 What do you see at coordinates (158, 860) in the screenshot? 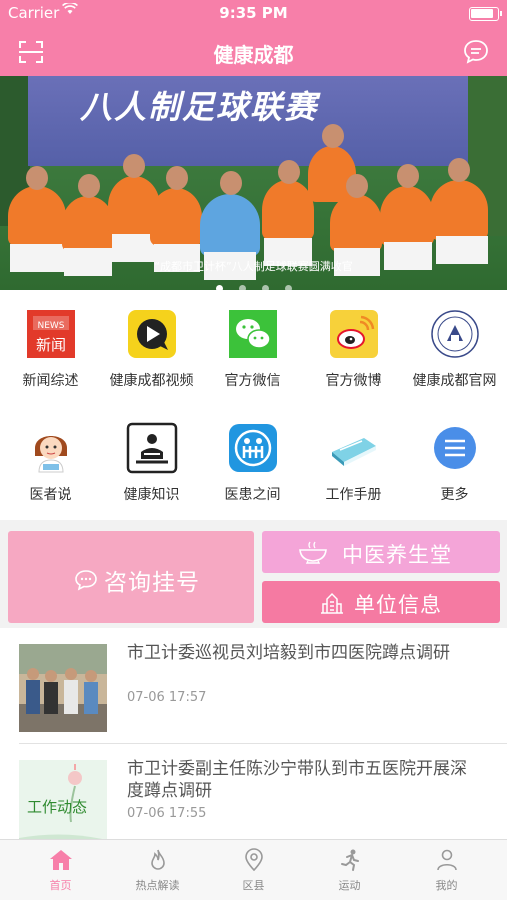
I see `flame-icon` at bounding box center [158, 860].